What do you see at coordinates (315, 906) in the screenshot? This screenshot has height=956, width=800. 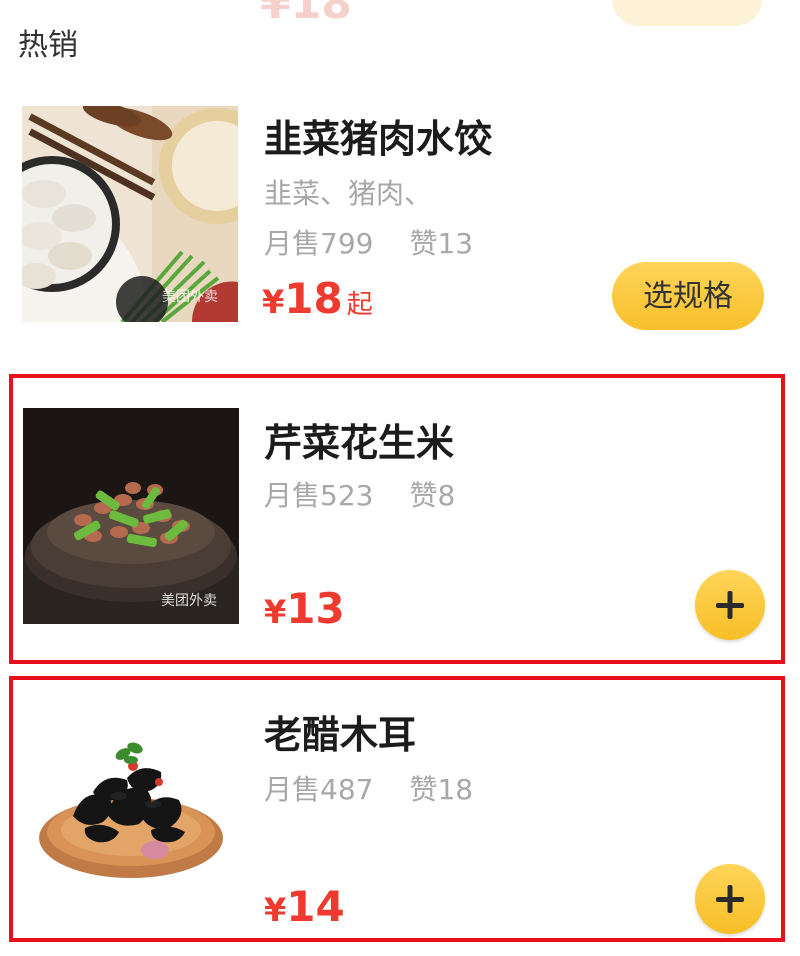 I see `price-value: 14` at bounding box center [315, 906].